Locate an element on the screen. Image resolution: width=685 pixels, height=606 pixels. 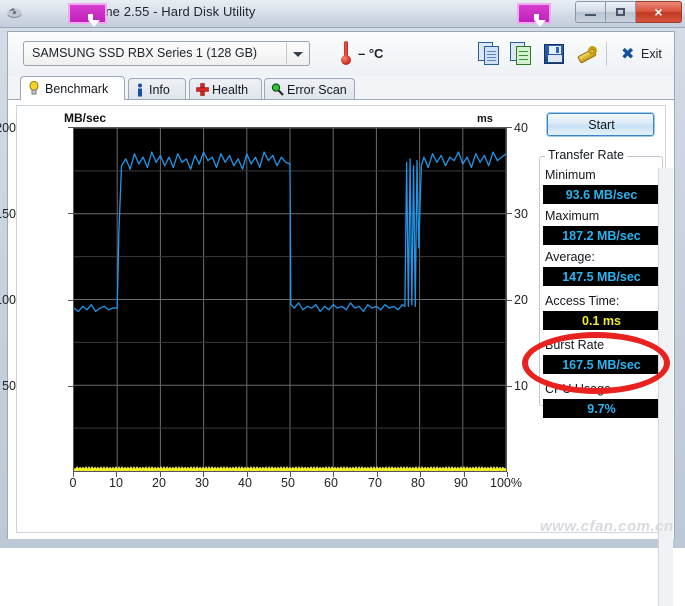
tab-info: Info is located at coordinates (157, 89).